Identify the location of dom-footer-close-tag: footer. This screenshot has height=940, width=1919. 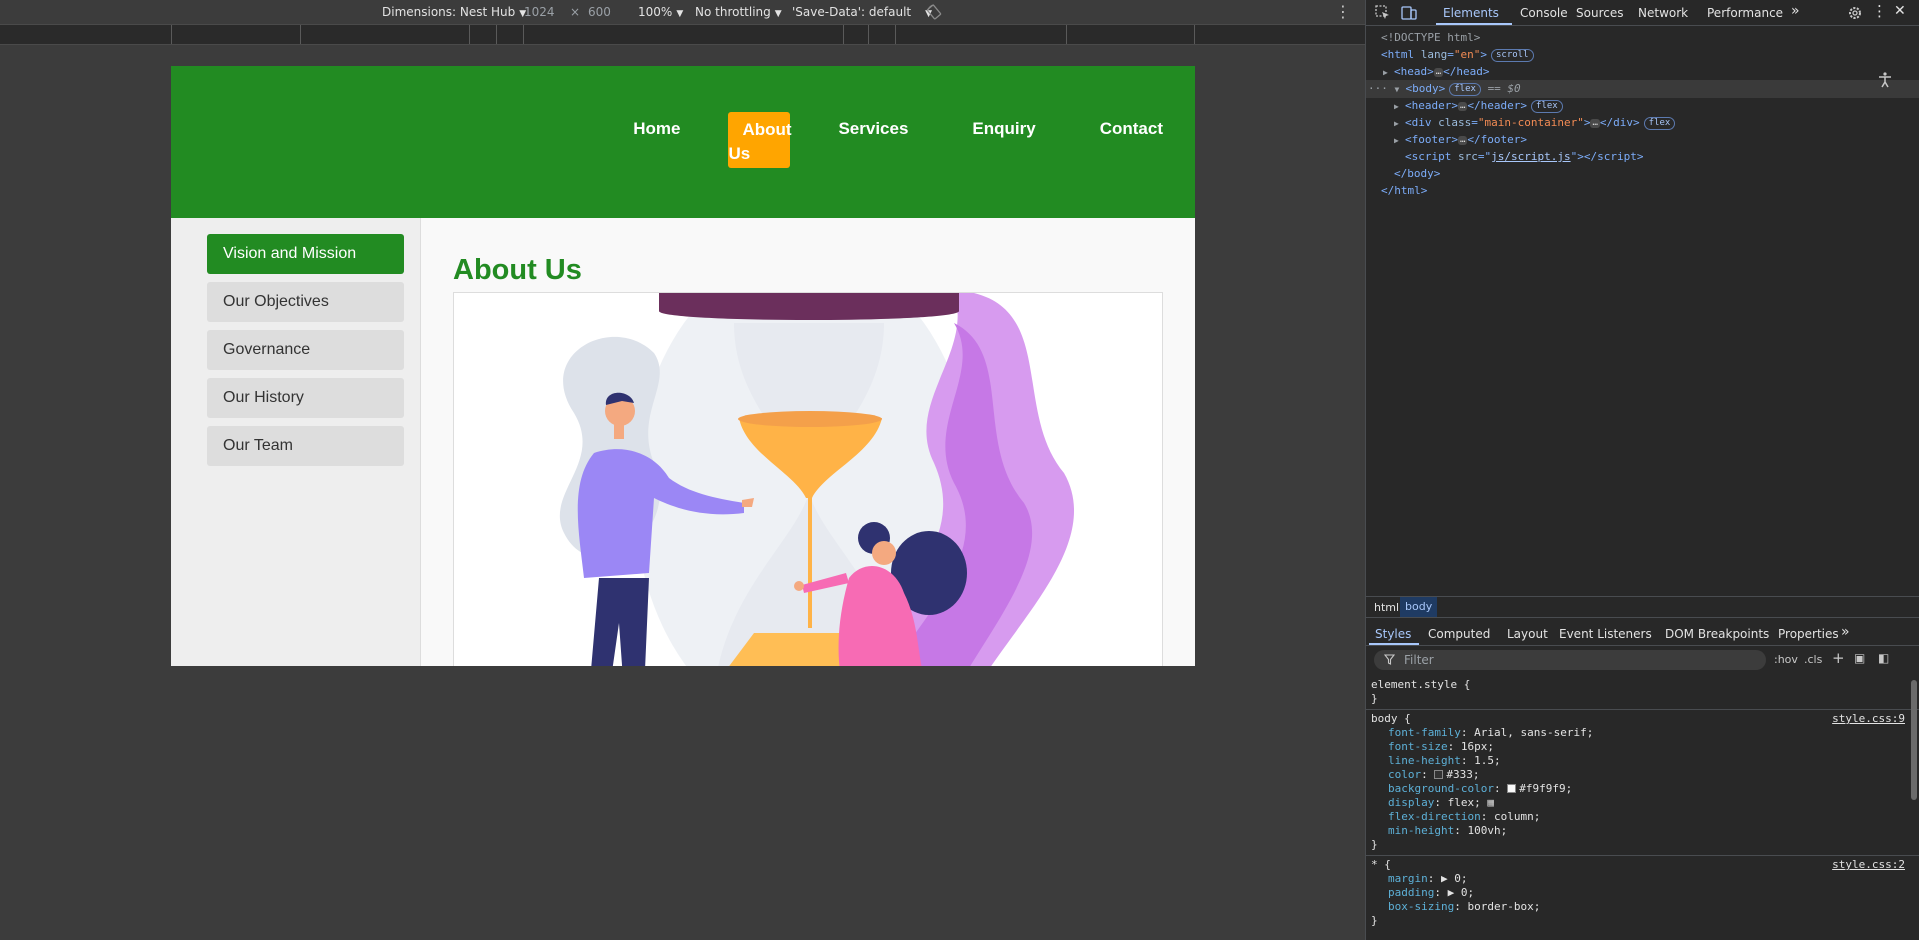
(1500, 139).